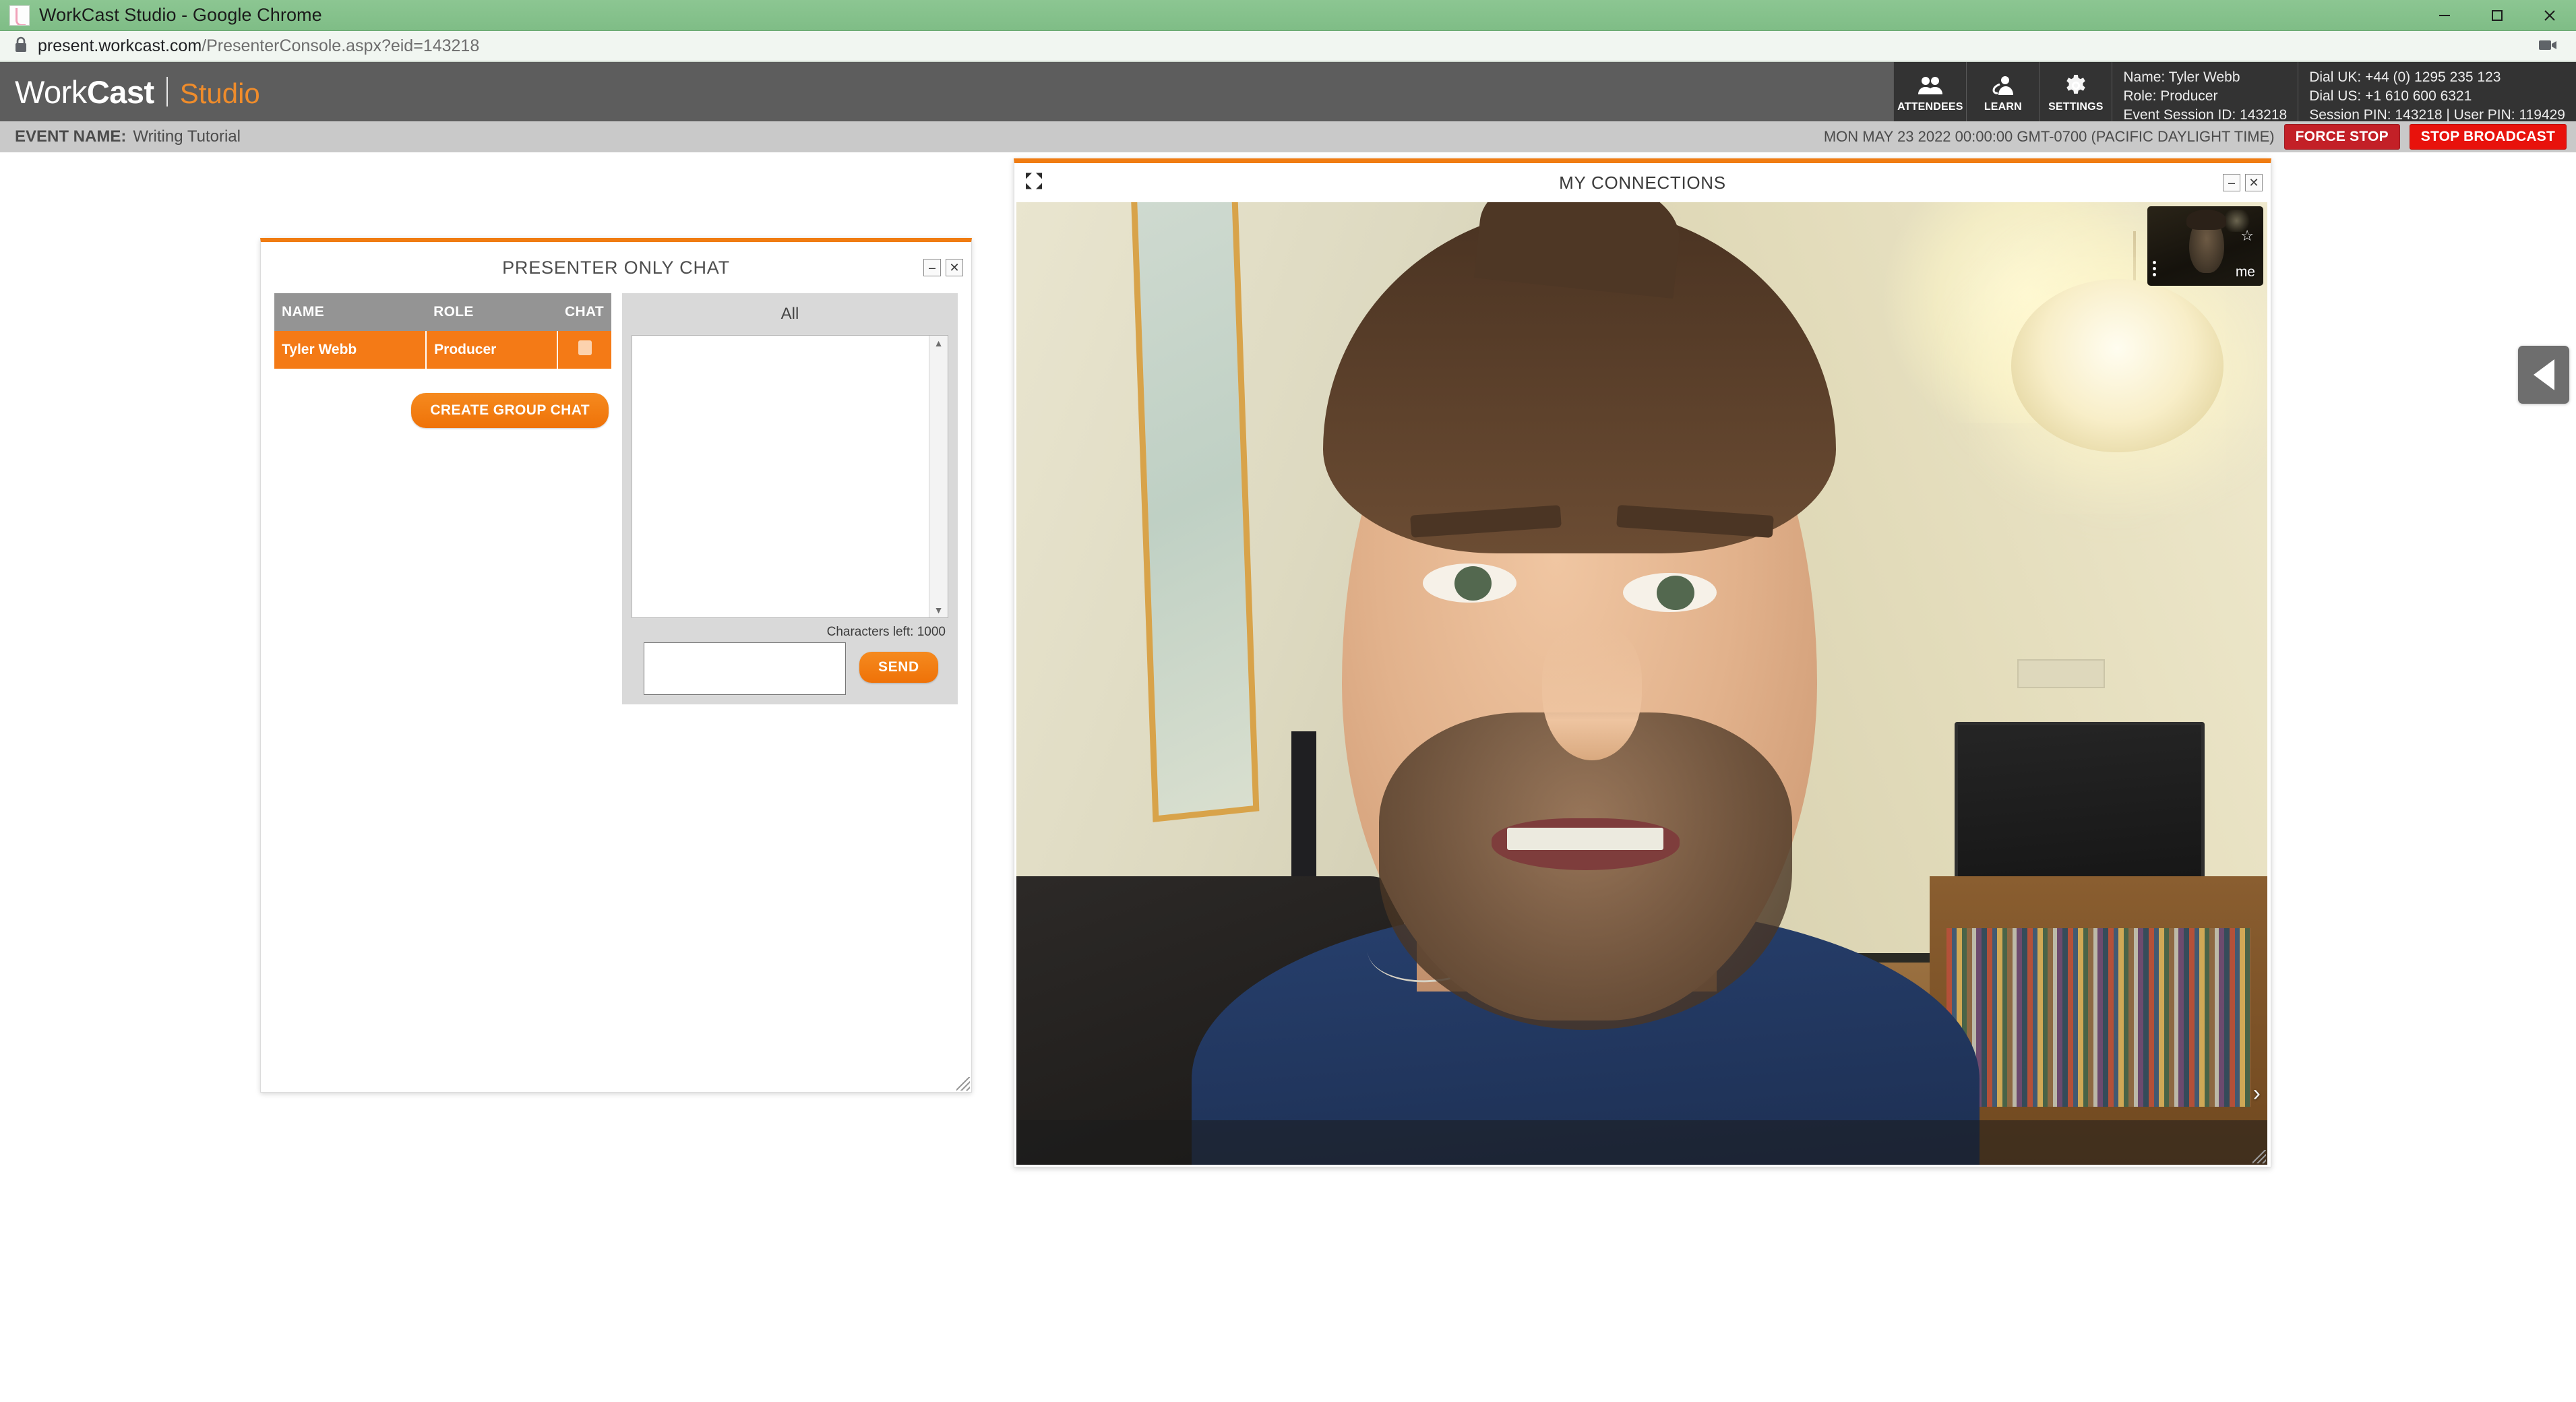  What do you see at coordinates (492, 312) in the screenshot?
I see `col-header-role: ROLE` at bounding box center [492, 312].